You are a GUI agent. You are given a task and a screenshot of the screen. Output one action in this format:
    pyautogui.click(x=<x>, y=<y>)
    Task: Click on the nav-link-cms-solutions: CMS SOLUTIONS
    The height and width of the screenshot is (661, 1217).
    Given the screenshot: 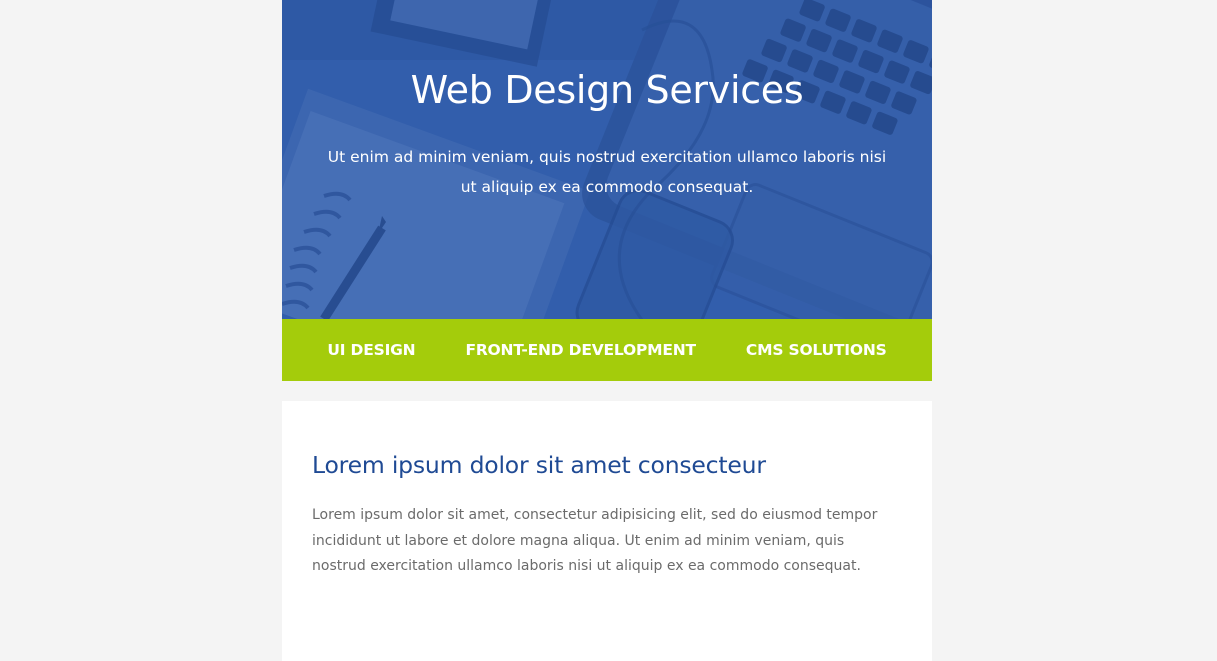 What is the action you would take?
    pyautogui.click(x=816, y=350)
    